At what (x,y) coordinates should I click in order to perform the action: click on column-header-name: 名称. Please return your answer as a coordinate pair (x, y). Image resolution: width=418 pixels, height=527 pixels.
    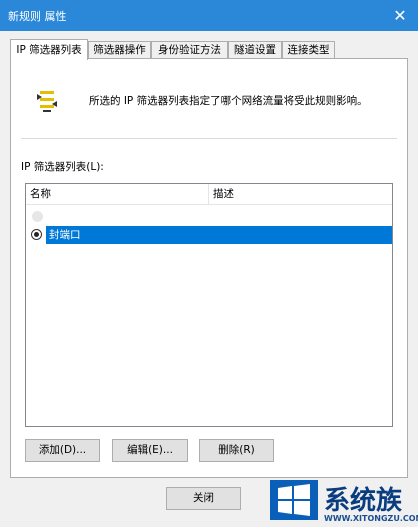
    Looking at the image, I should click on (117, 194).